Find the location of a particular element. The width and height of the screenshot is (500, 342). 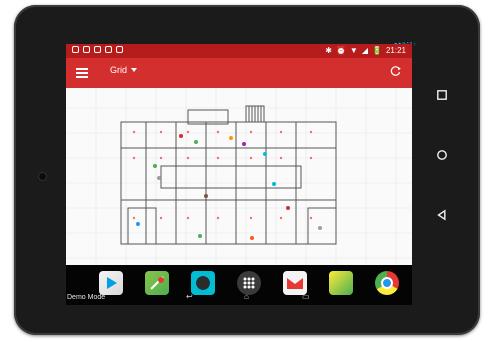

battery-icon: 🔋 is located at coordinates (377, 50).